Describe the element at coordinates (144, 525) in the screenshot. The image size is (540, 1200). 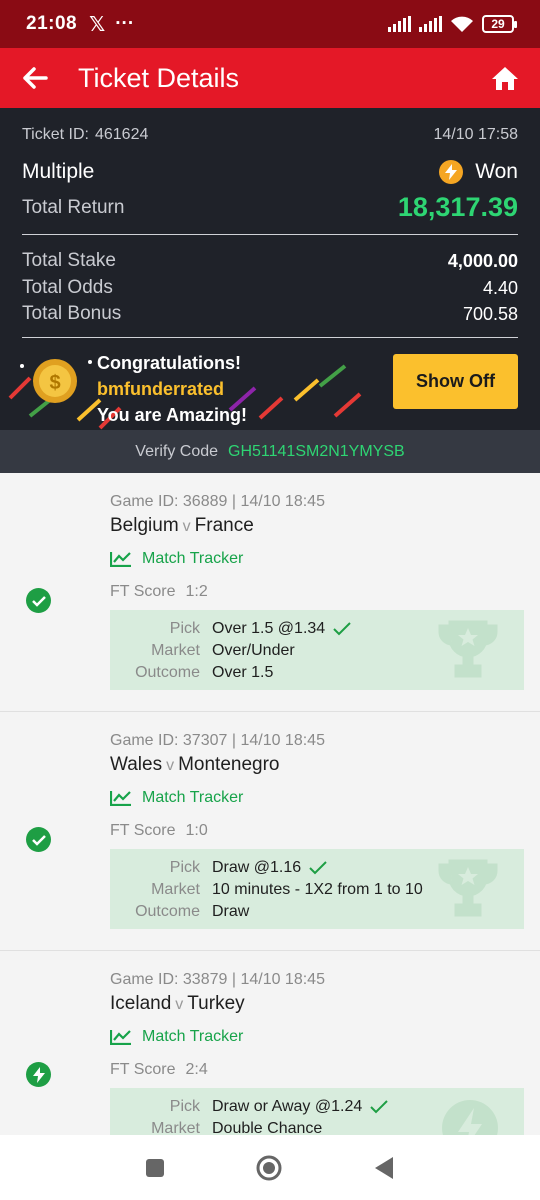
I see `home-team: Belgium` at that location.